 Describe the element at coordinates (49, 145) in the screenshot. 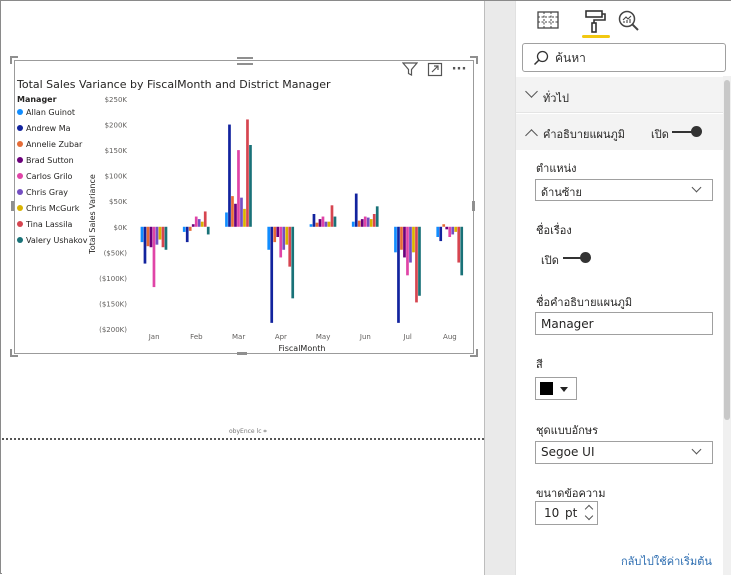

I see `legend-item: Annelie Zubar` at that location.